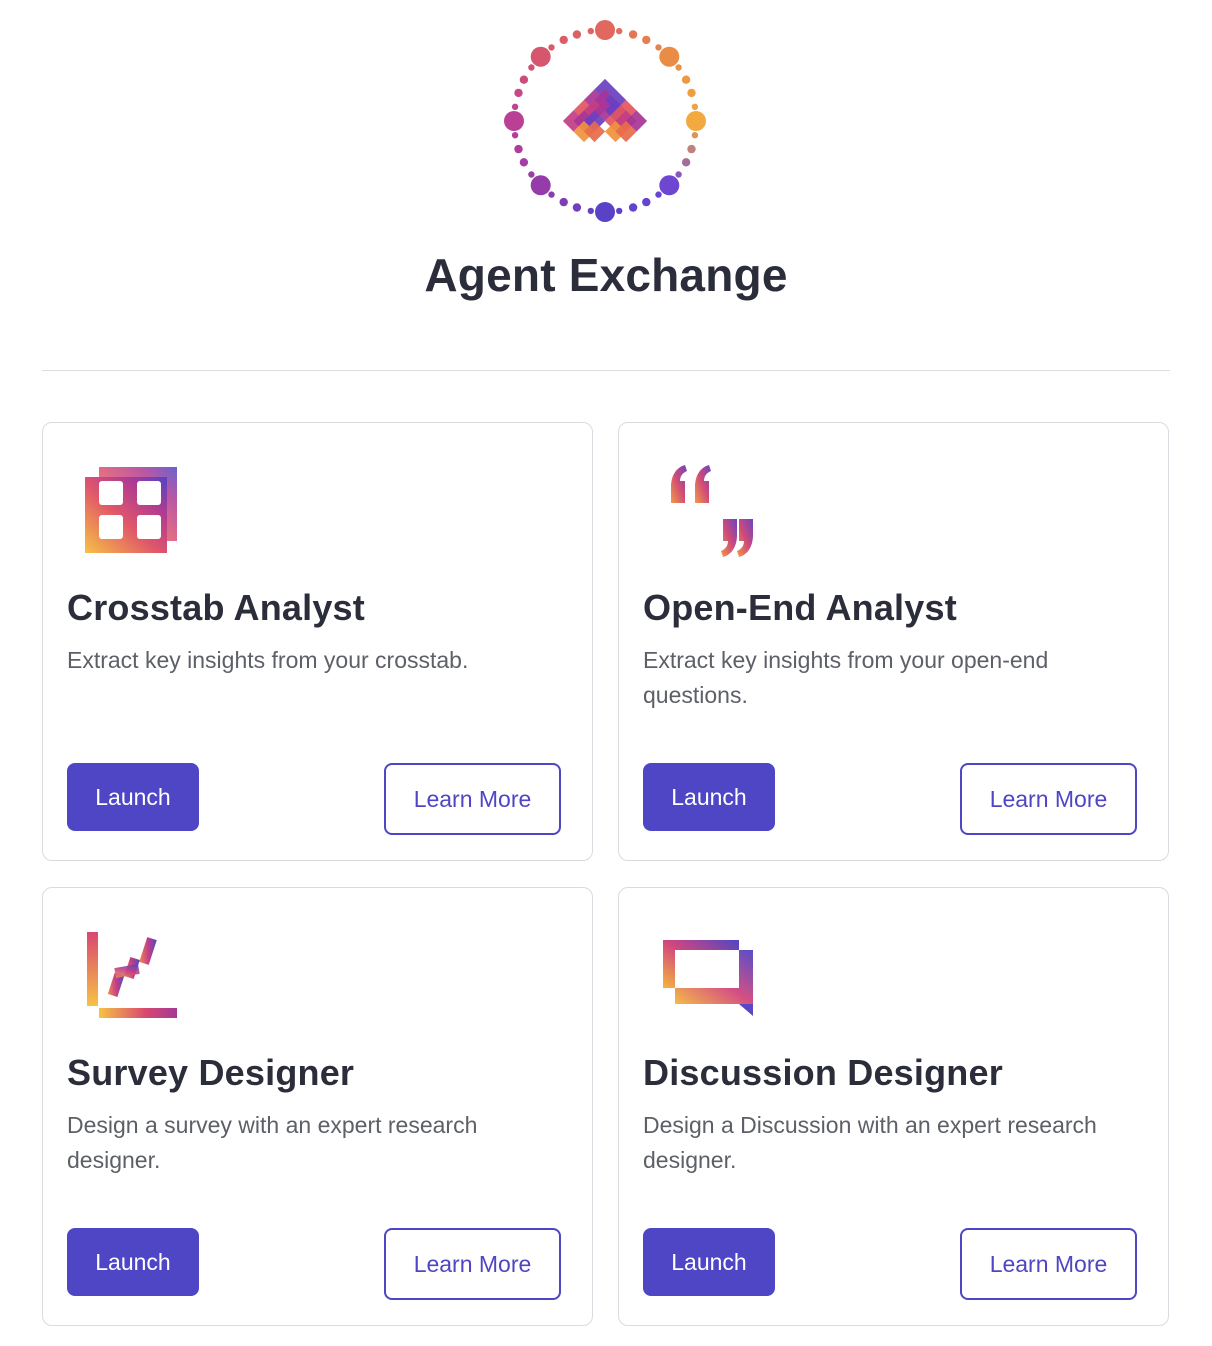 The height and width of the screenshot is (1346, 1212). I want to click on trend-chart-icon, so click(132, 975).